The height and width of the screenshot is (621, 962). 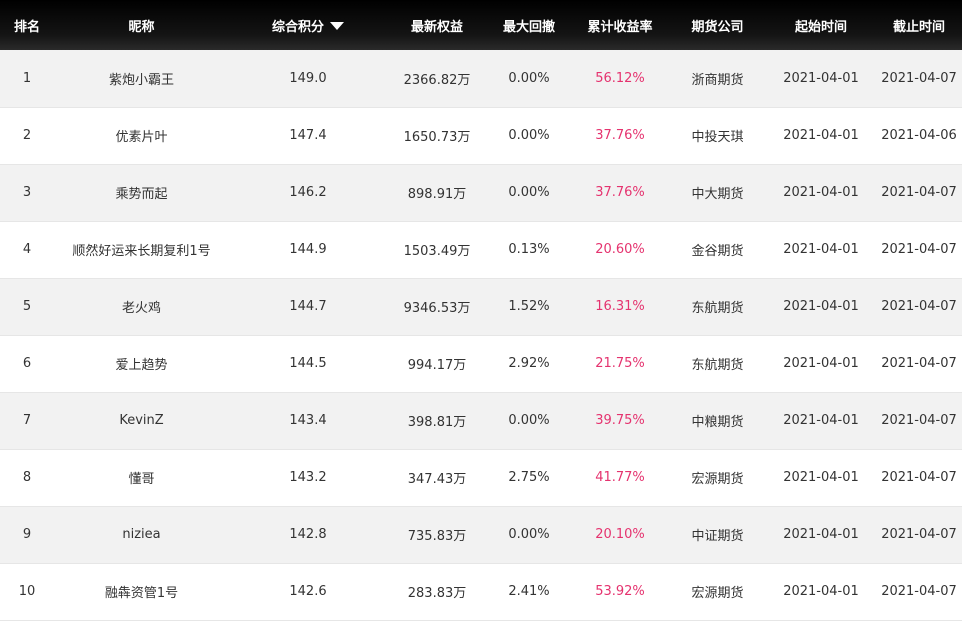 I want to click on header-score: 综合积分, so click(x=308, y=25).